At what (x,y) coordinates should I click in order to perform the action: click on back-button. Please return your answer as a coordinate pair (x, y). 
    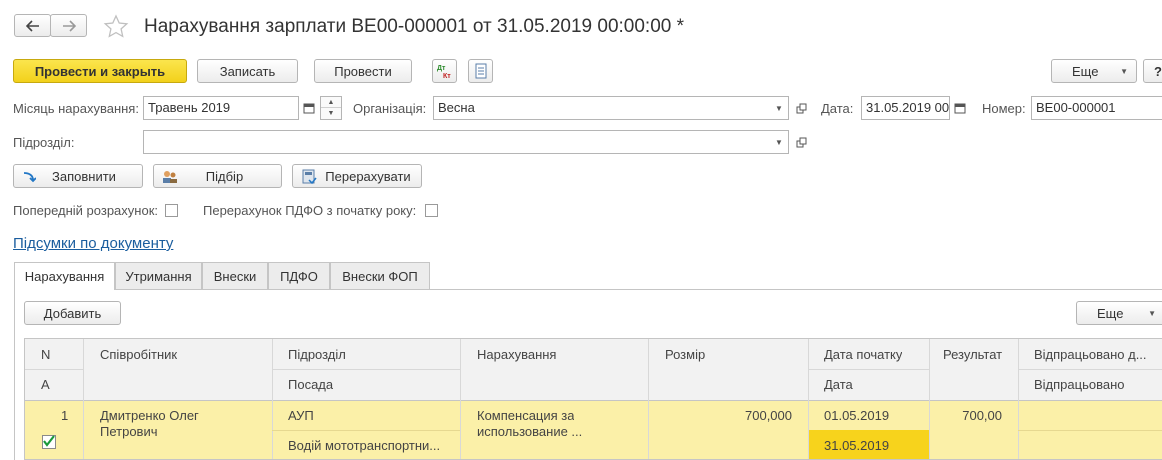
    Looking at the image, I should click on (32, 25).